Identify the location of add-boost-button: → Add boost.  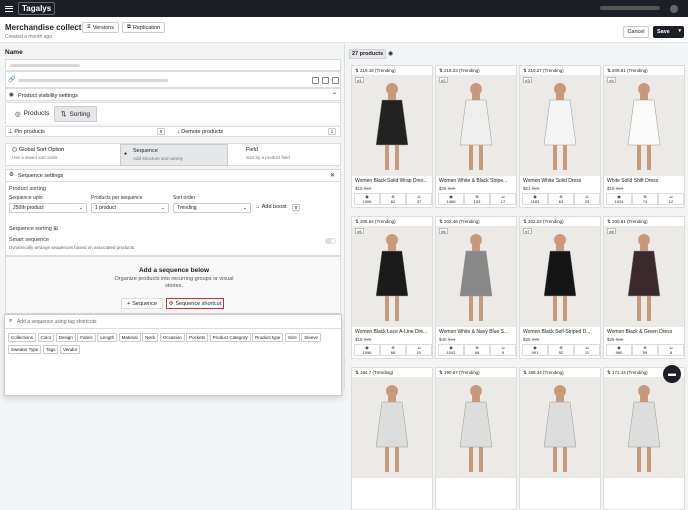
(271, 207).